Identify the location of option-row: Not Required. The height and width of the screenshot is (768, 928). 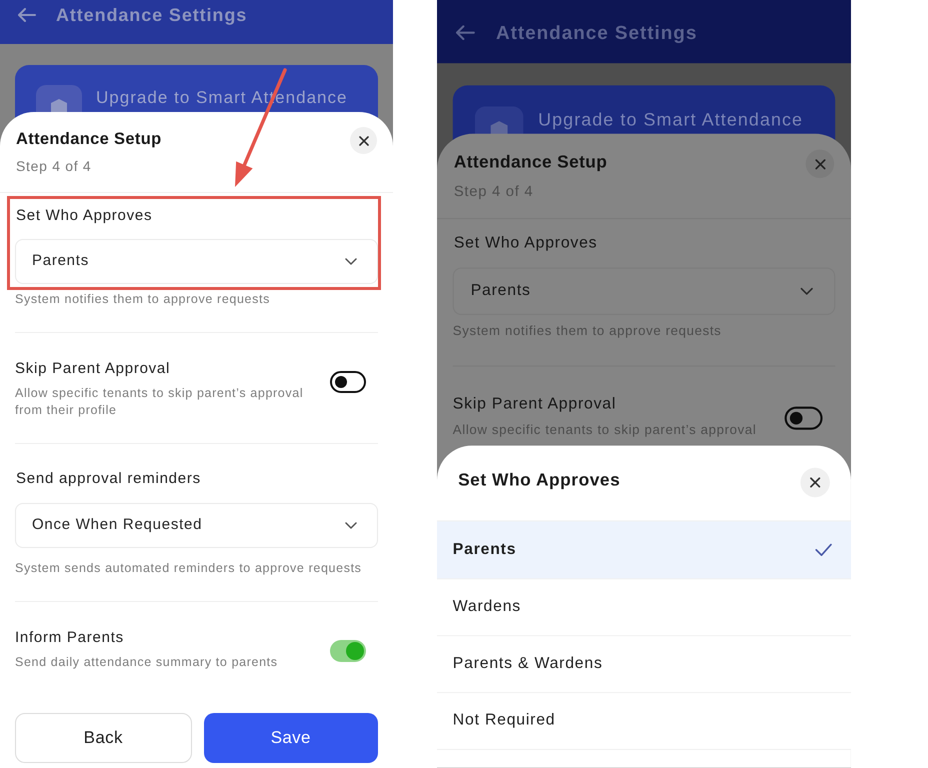
(644, 721).